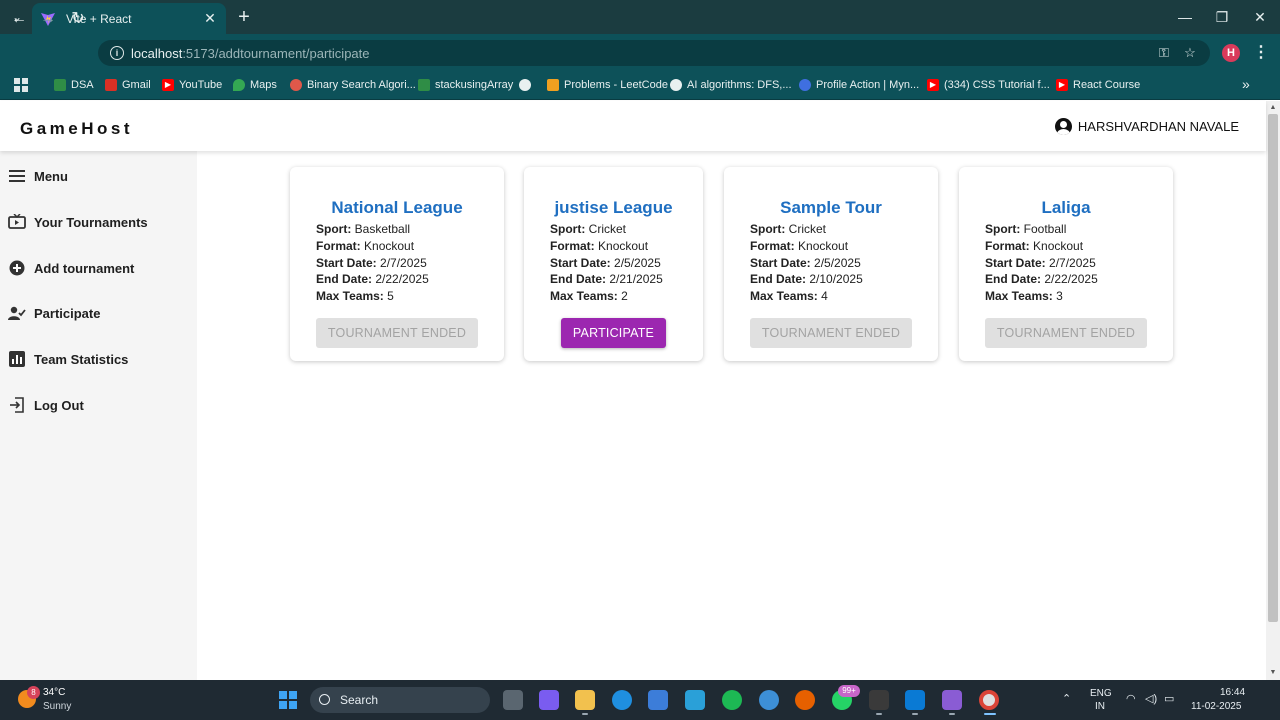  I want to click on field-value: 5, so click(390, 296).